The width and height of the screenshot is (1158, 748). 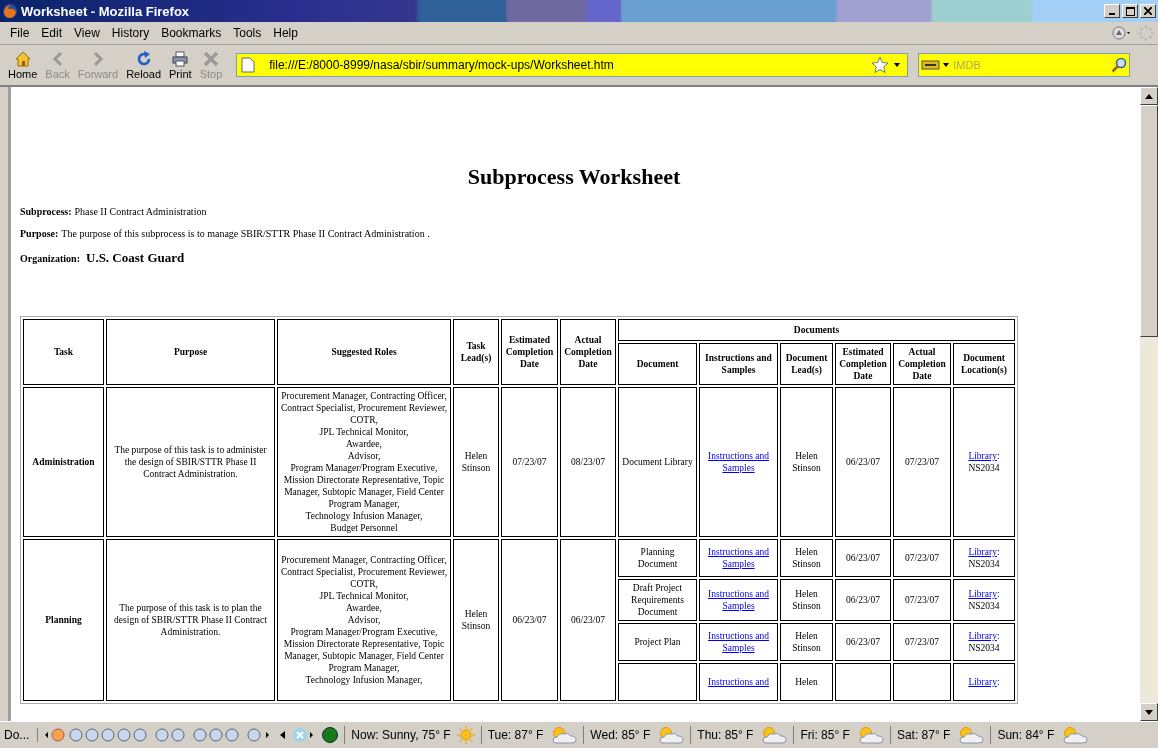 I want to click on weather-text: Sat: 87° F, so click(x=923, y=735).